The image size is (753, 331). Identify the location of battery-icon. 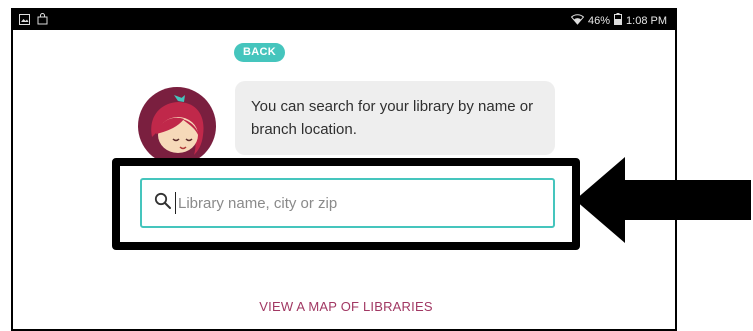
(618, 20).